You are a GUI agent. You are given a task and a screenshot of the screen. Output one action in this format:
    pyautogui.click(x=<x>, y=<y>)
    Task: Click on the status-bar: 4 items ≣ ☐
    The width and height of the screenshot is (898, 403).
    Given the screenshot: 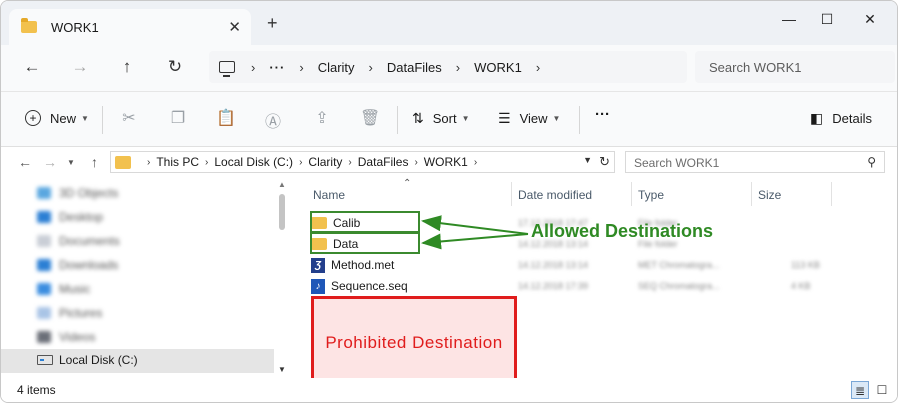 What is the action you would take?
    pyautogui.click(x=449, y=390)
    